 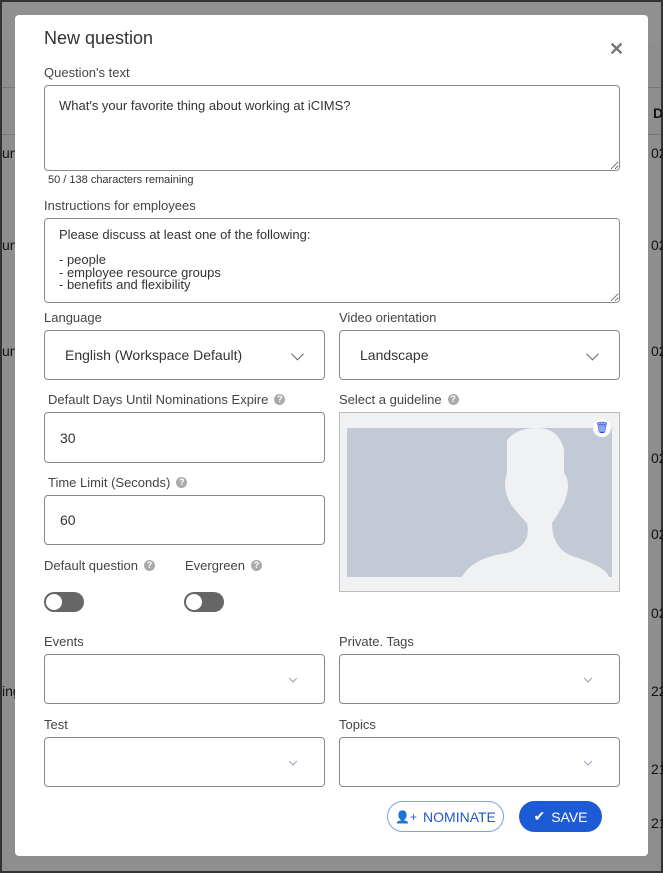 I want to click on expire-days-input: 30, so click(x=184, y=437).